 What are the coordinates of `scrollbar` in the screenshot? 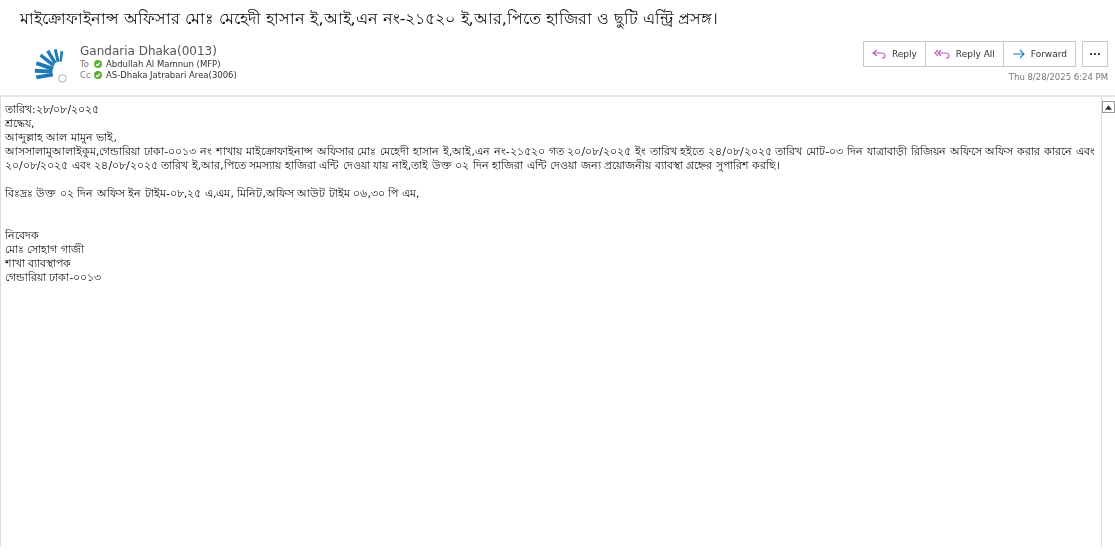 It's located at (1108, 322).